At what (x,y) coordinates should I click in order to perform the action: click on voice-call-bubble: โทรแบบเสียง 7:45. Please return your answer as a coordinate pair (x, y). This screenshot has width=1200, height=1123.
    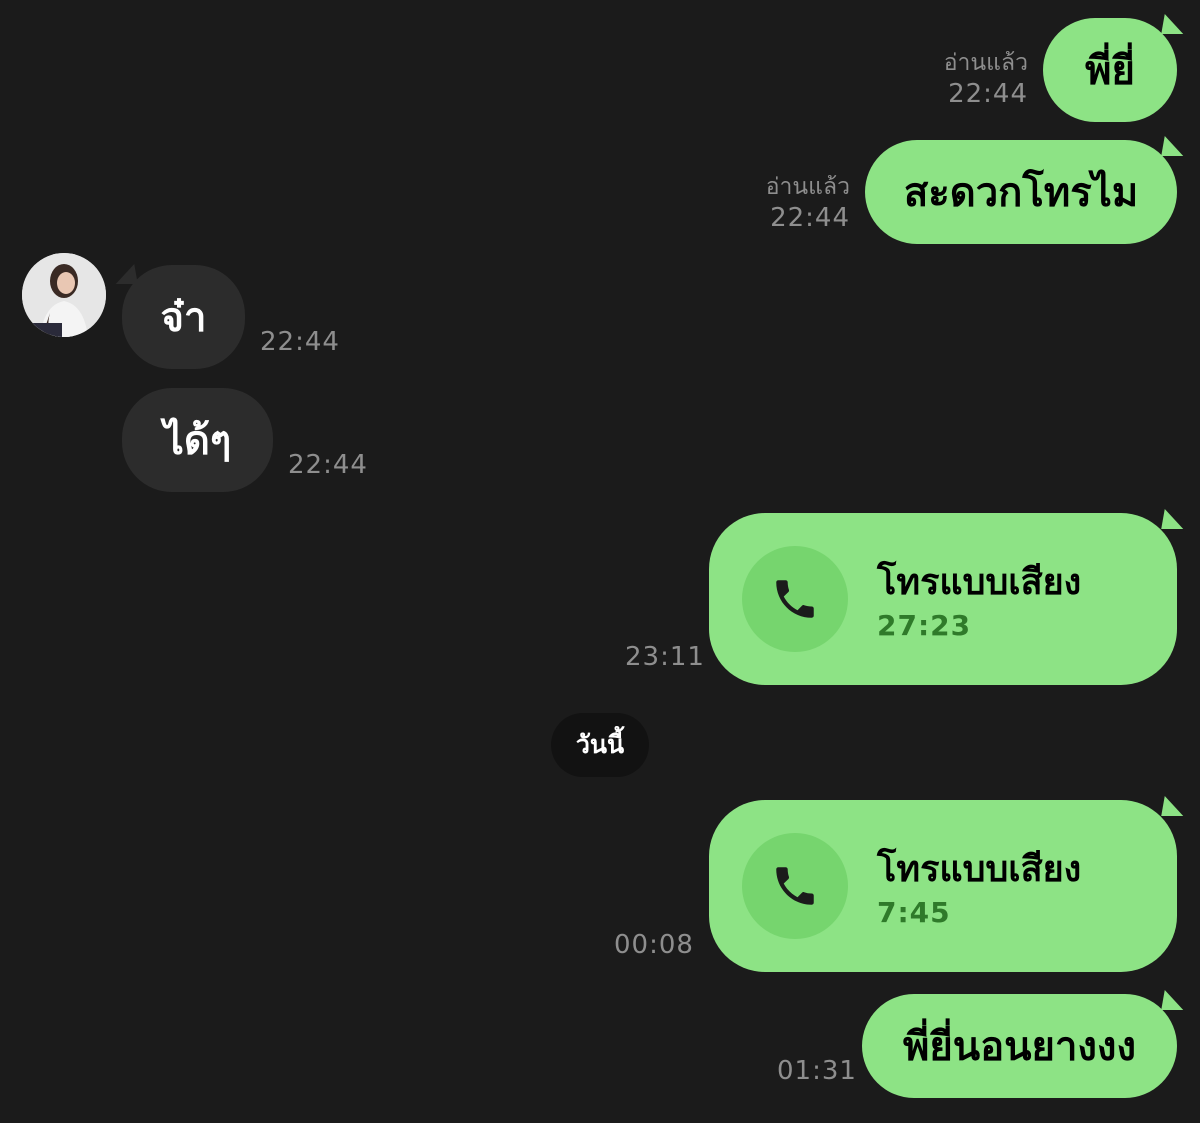
    Looking at the image, I should click on (943, 886).